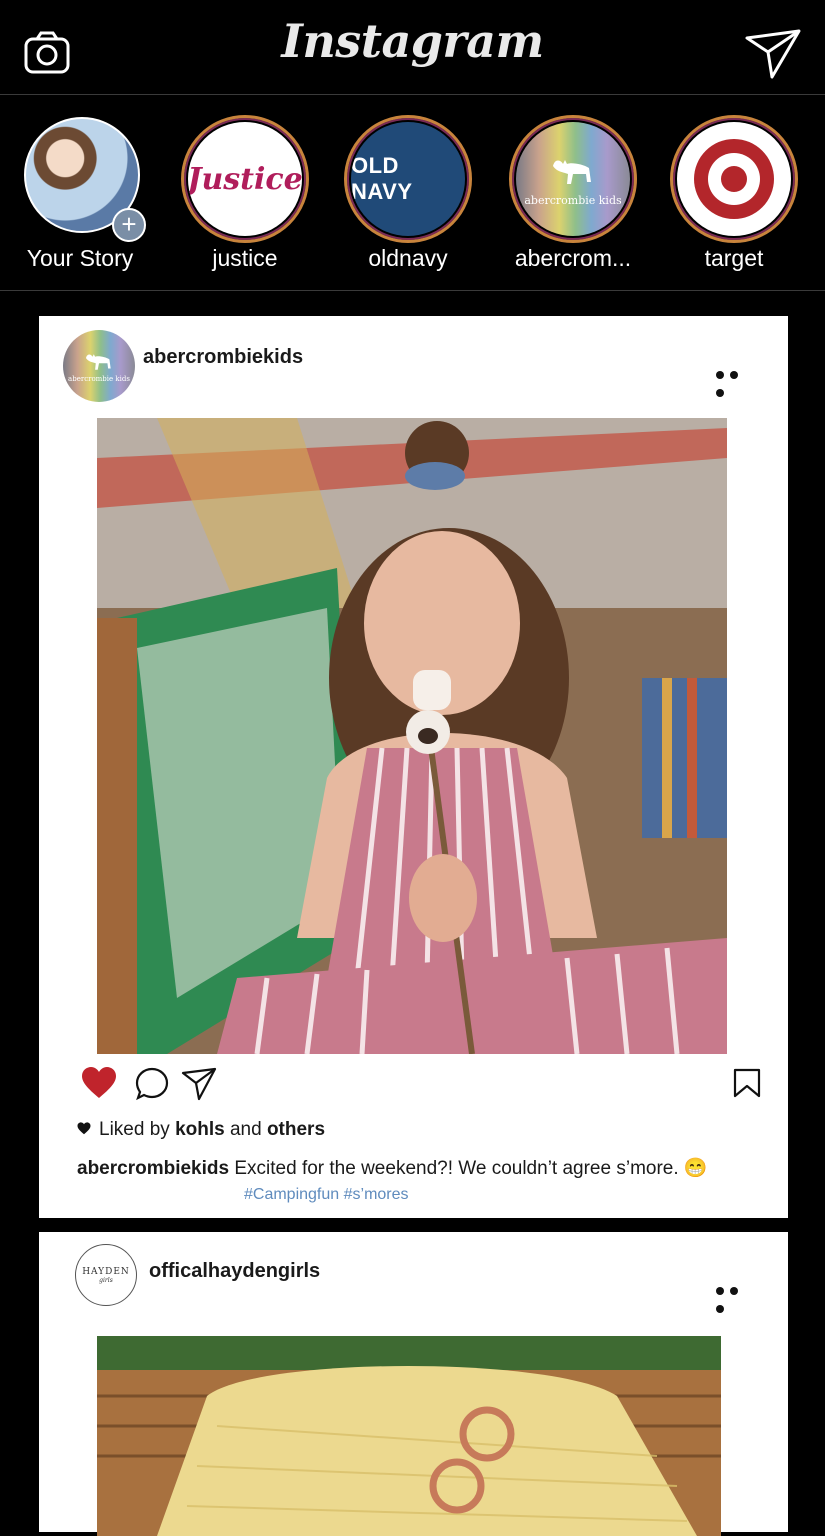 This screenshot has height=1536, width=825. I want to click on post-avatar: HAYDEN girls, so click(106, 1275).